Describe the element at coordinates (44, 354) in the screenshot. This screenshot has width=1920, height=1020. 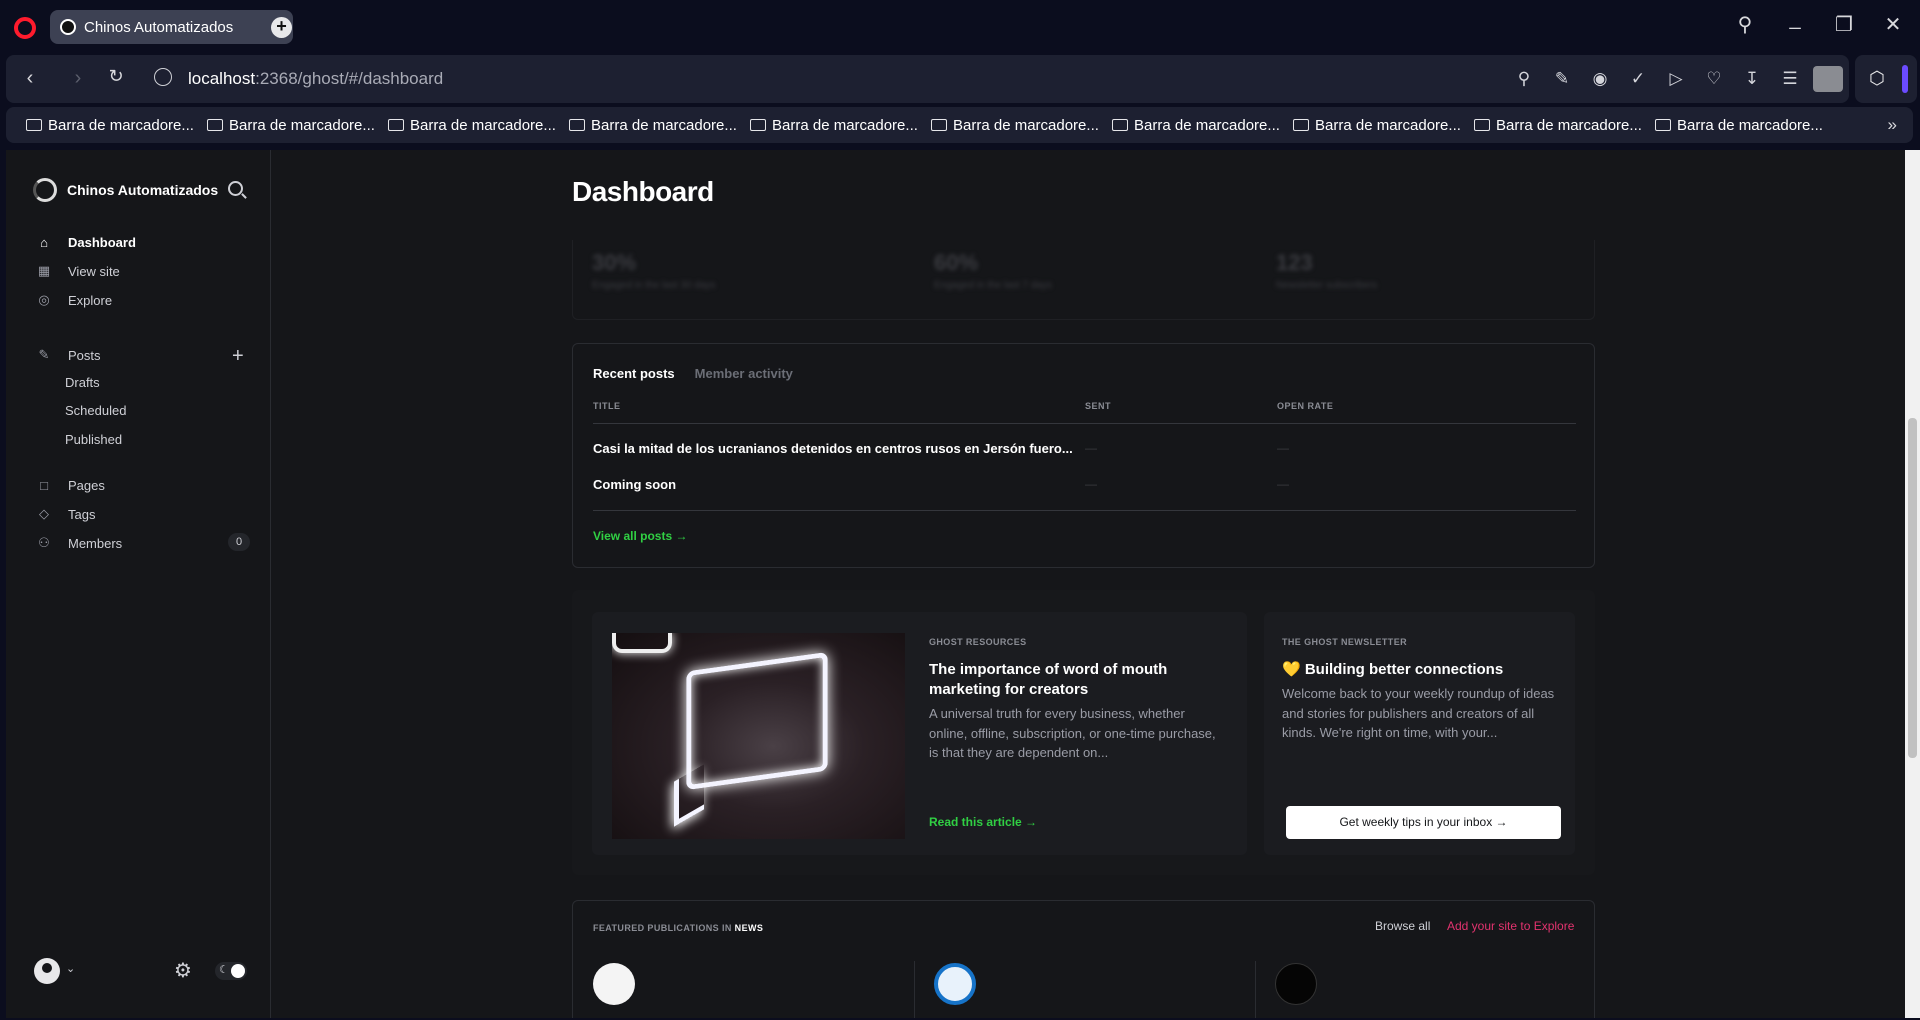
I see `pencil-square-icon: ✎` at that location.